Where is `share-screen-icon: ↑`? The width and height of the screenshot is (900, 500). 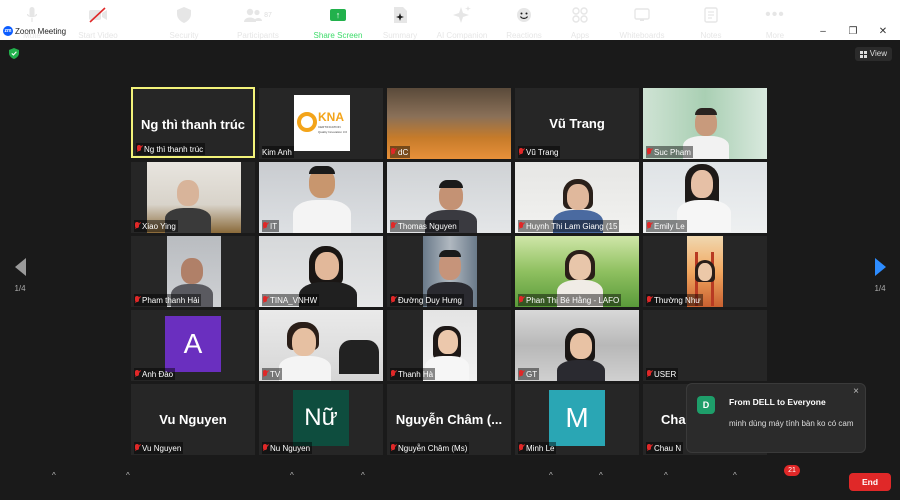 share-screen-icon: ↑ is located at coordinates (338, 15).